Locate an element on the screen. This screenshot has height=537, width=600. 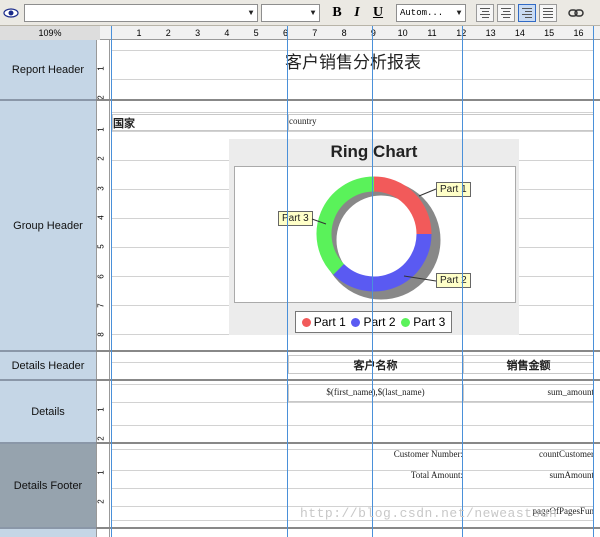
ruler-tick: 6 is located at coordinates (101, 276).